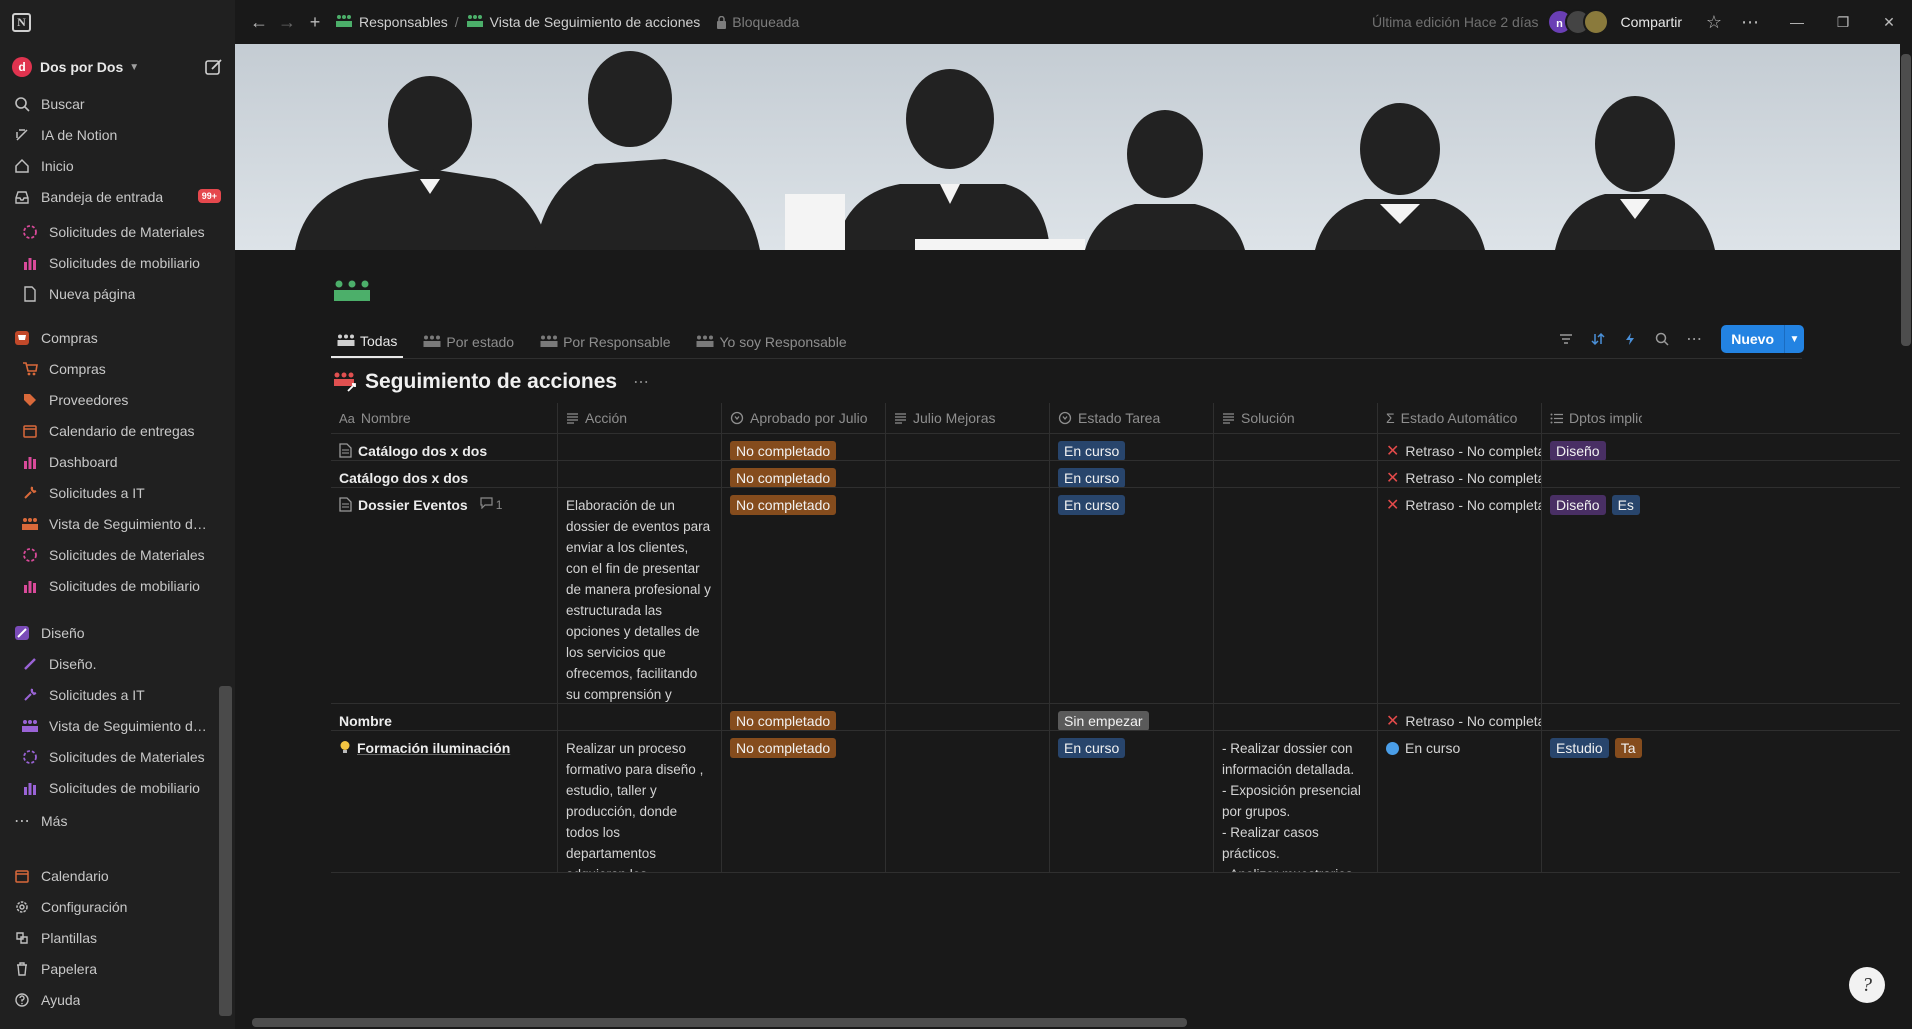 The width and height of the screenshot is (1912, 1029). I want to click on notion-logo-icon: N, so click(21, 22).